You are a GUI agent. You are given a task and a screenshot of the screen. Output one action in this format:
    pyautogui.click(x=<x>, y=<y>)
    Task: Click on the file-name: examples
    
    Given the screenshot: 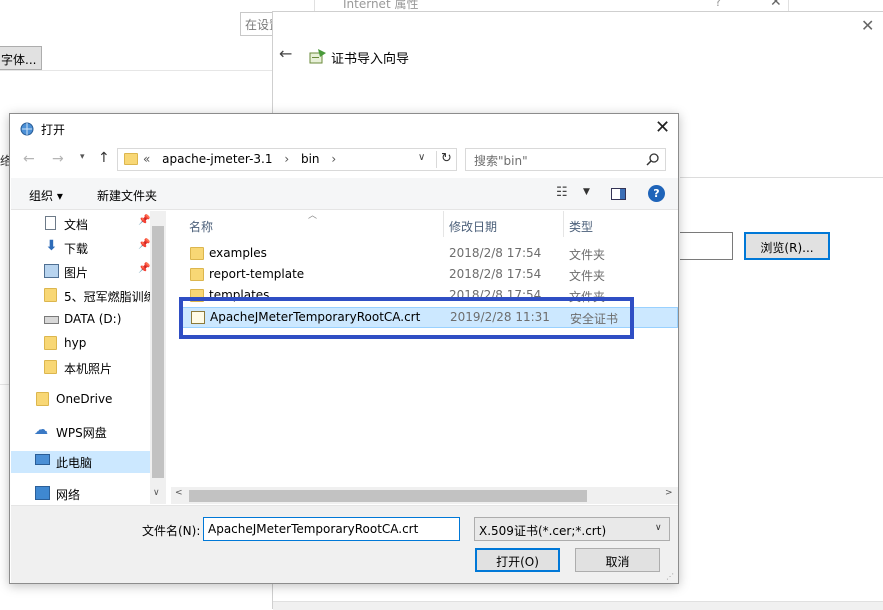 What is the action you would take?
    pyautogui.click(x=238, y=253)
    